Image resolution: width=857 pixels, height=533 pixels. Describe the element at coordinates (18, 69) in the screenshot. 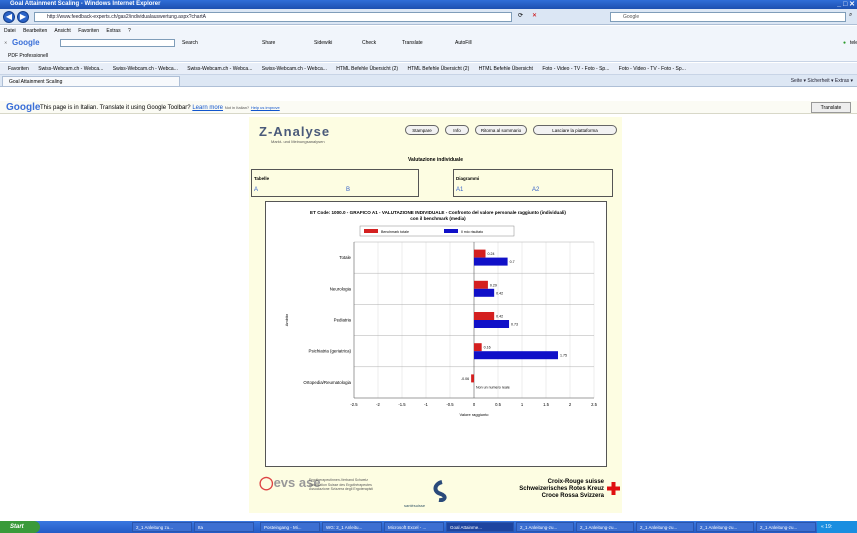

I see `favorites-button: Favoriten` at that location.